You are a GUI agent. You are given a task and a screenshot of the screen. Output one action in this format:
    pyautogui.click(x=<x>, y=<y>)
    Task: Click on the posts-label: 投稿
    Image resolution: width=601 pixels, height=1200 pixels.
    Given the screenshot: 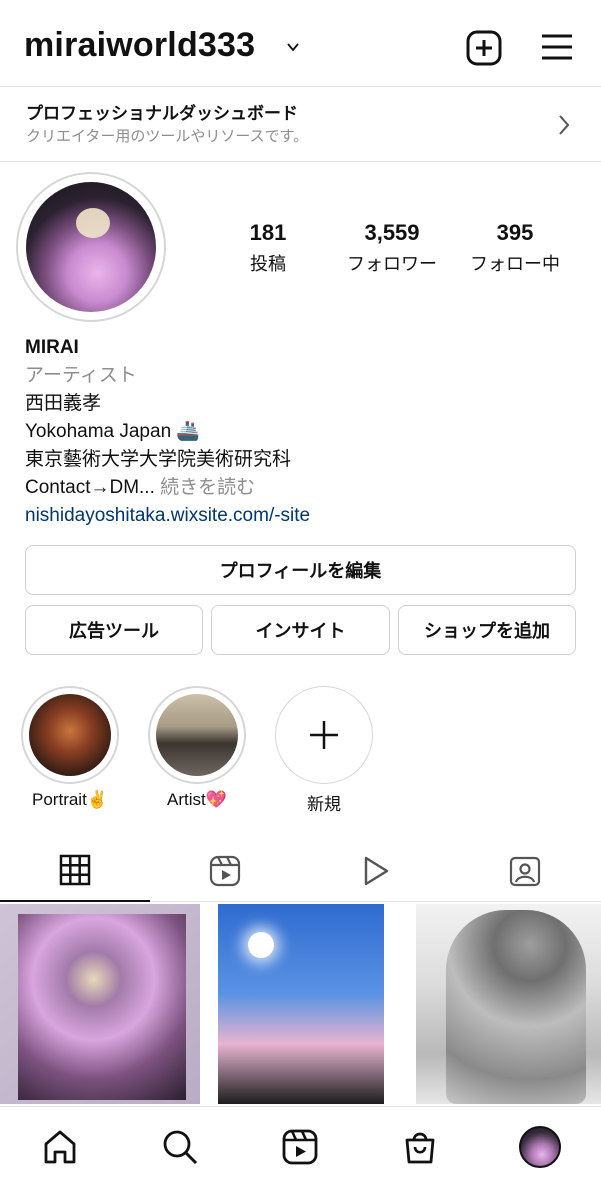 What is the action you would take?
    pyautogui.click(x=268, y=264)
    